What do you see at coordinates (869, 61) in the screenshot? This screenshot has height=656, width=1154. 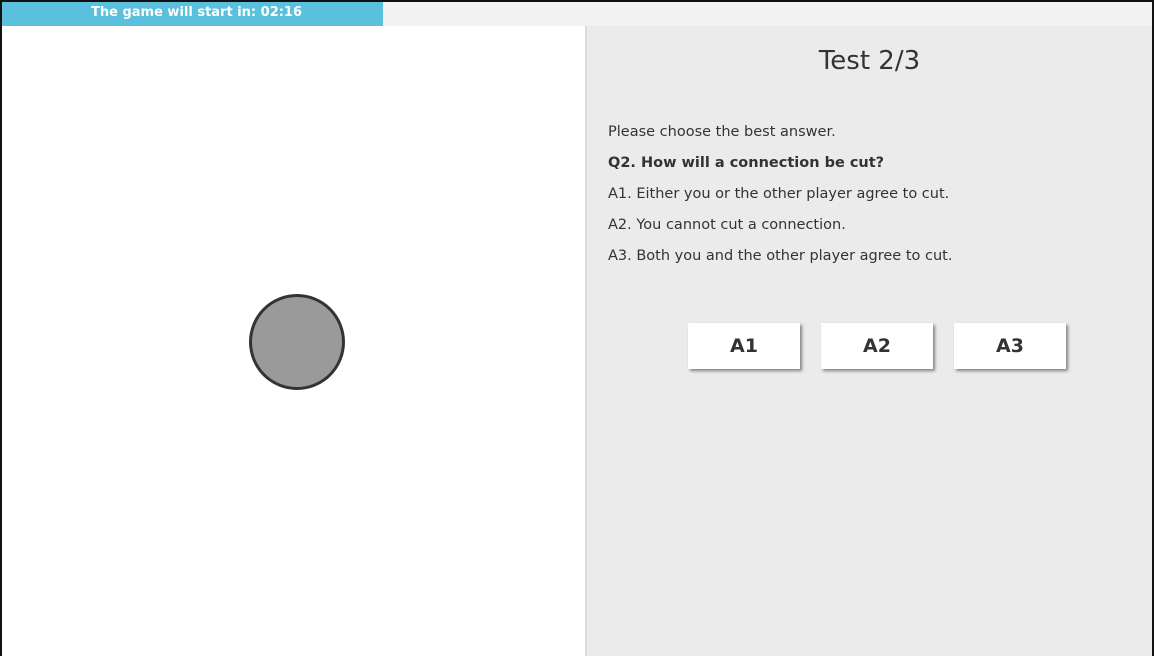 I see `test-title: Test 2/3` at bounding box center [869, 61].